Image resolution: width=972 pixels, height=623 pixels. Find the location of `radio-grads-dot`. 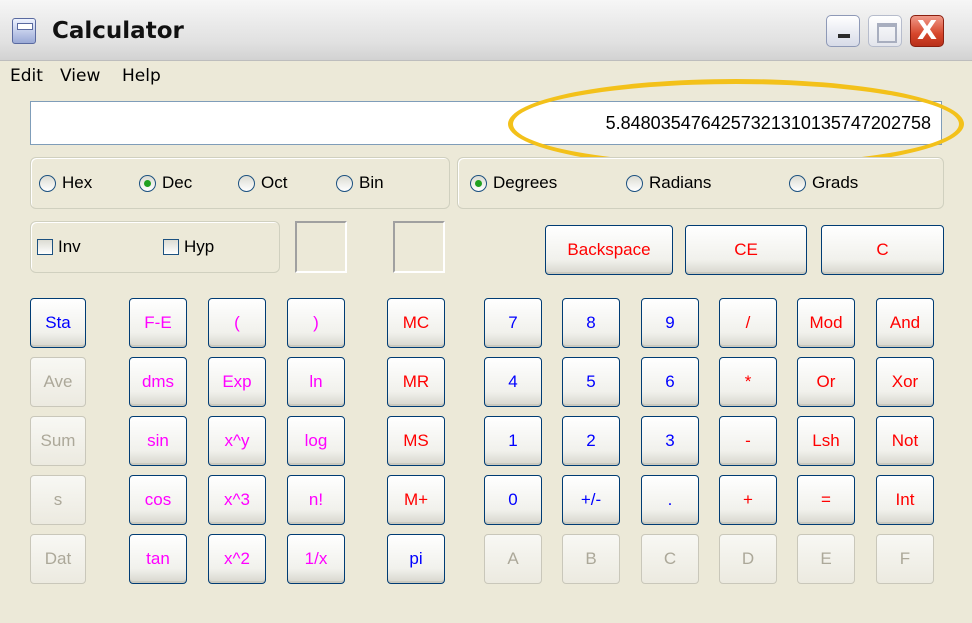

radio-grads-dot is located at coordinates (797, 183).